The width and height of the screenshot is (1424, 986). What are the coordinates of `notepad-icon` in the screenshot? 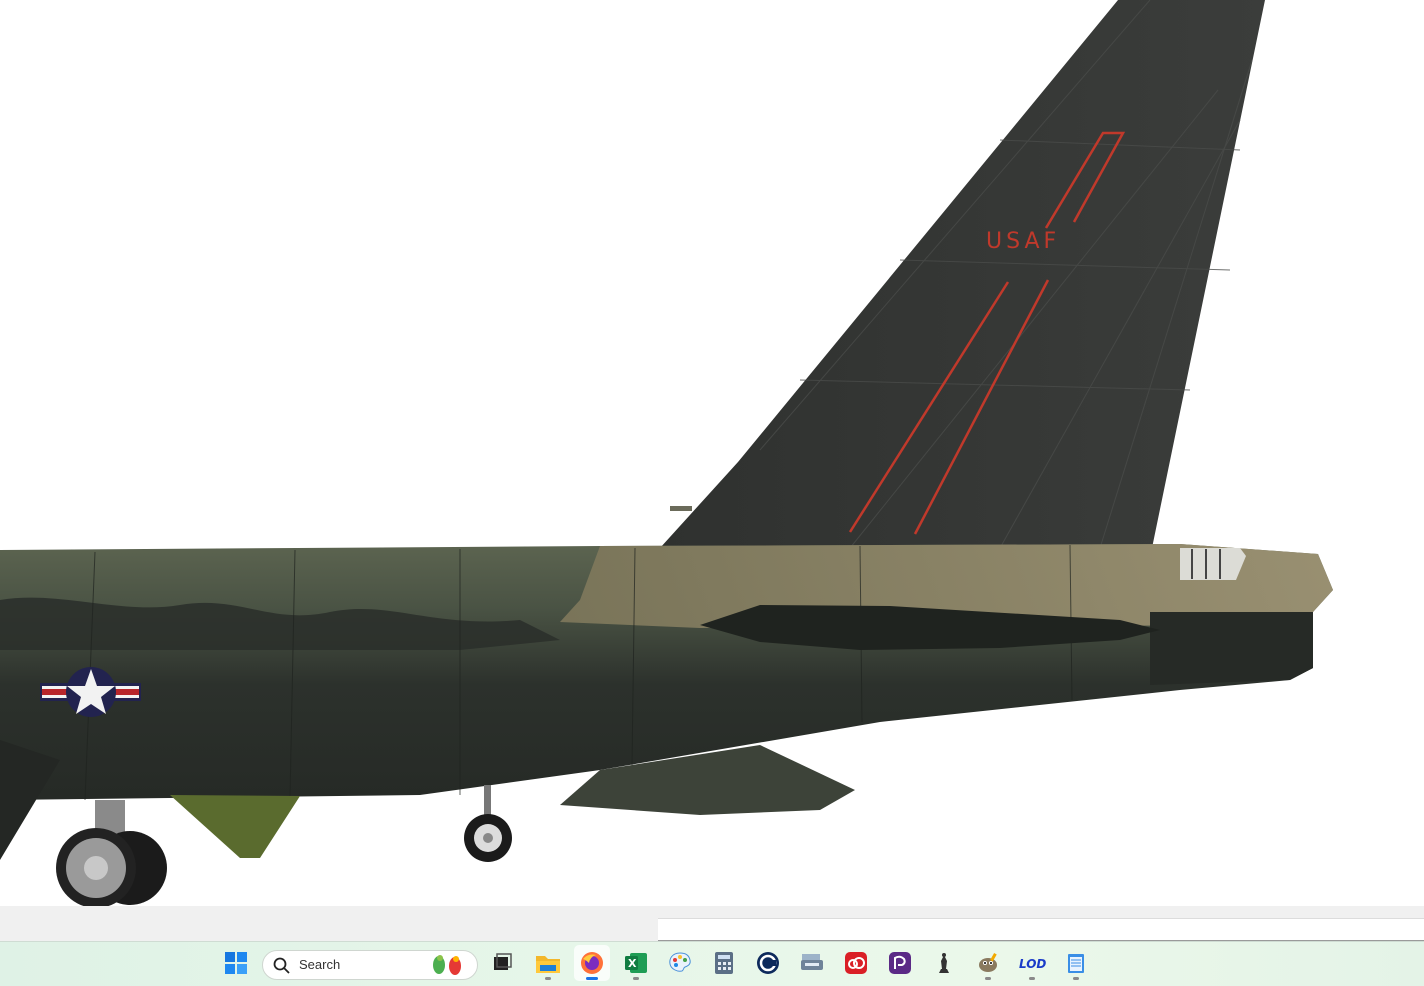 It's located at (1076, 963).